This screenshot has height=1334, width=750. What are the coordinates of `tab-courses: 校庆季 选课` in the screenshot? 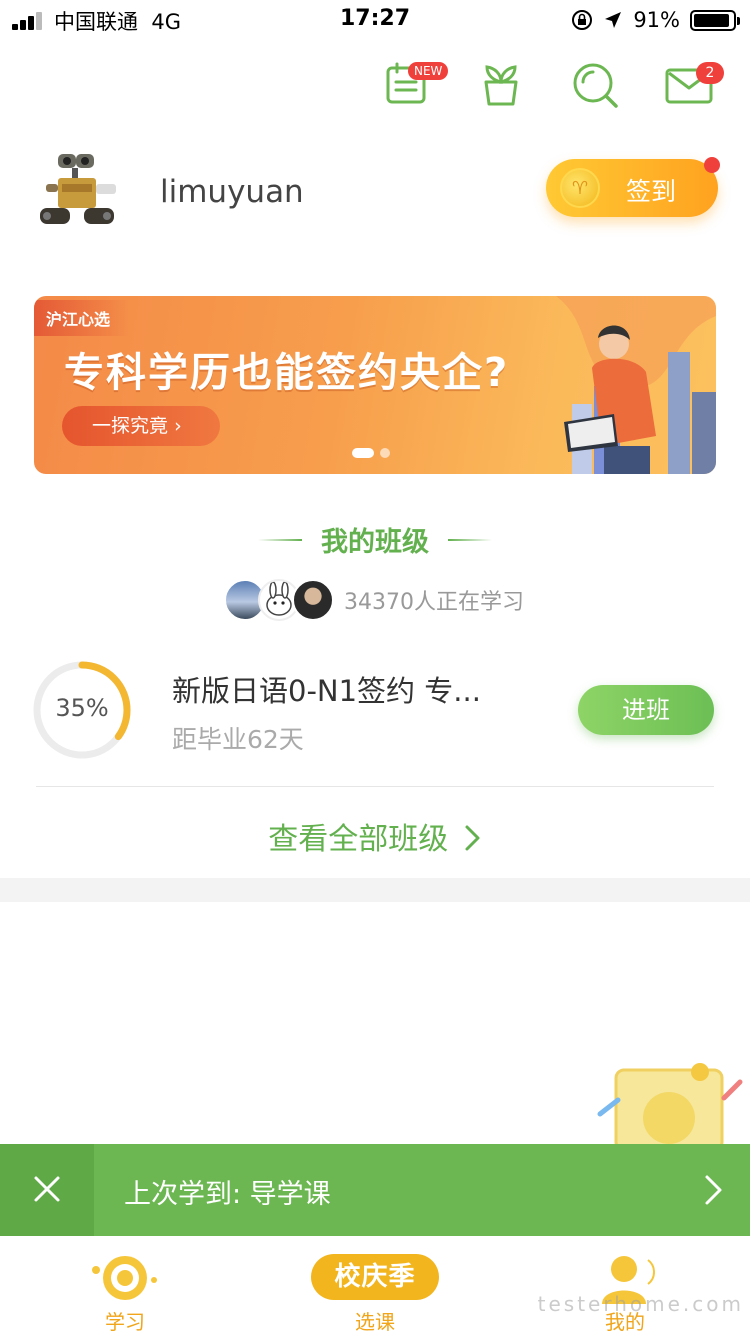 It's located at (375, 1285).